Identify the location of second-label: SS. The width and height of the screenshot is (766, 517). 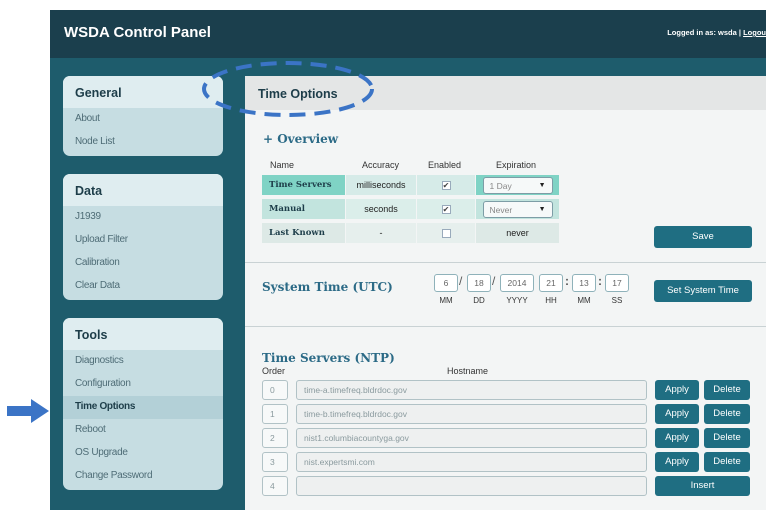
(617, 300).